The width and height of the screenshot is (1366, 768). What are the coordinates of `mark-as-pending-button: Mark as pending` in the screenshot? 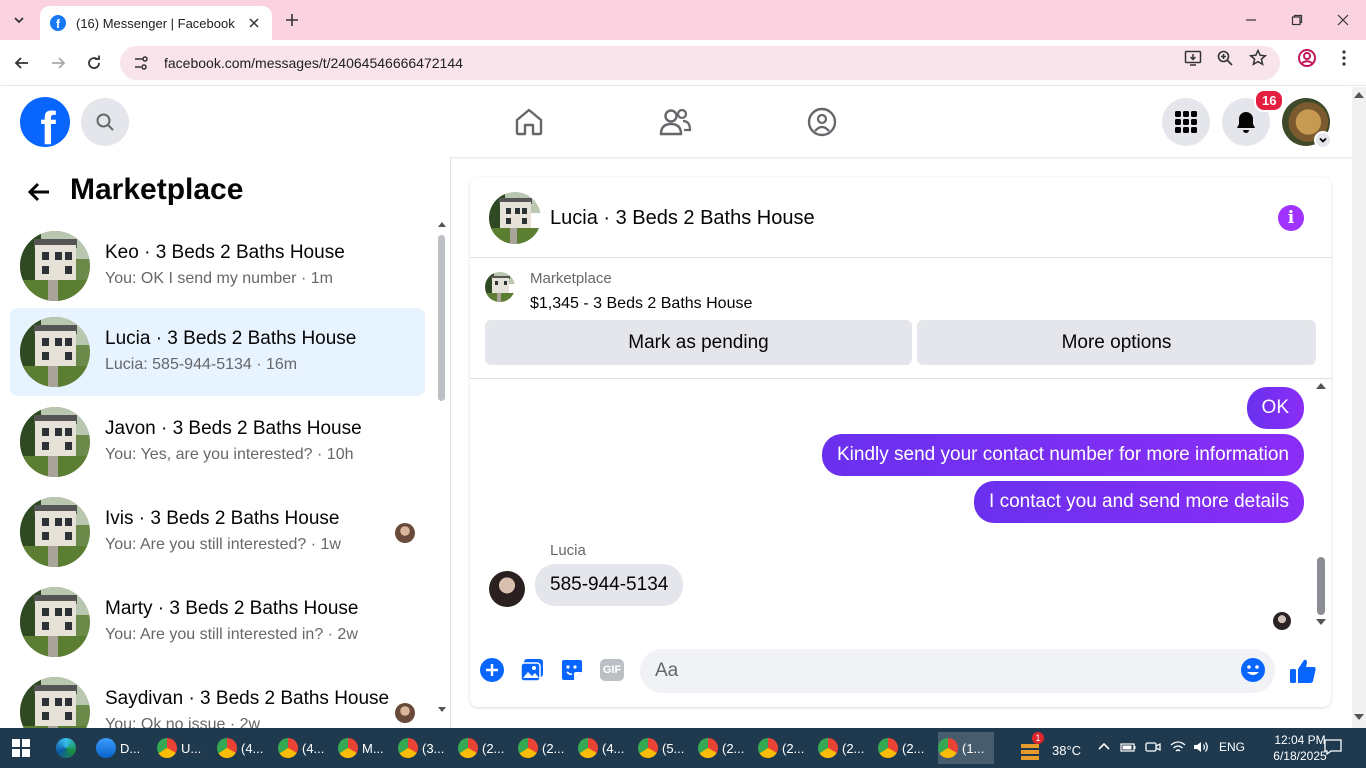 It's located at (698, 342).